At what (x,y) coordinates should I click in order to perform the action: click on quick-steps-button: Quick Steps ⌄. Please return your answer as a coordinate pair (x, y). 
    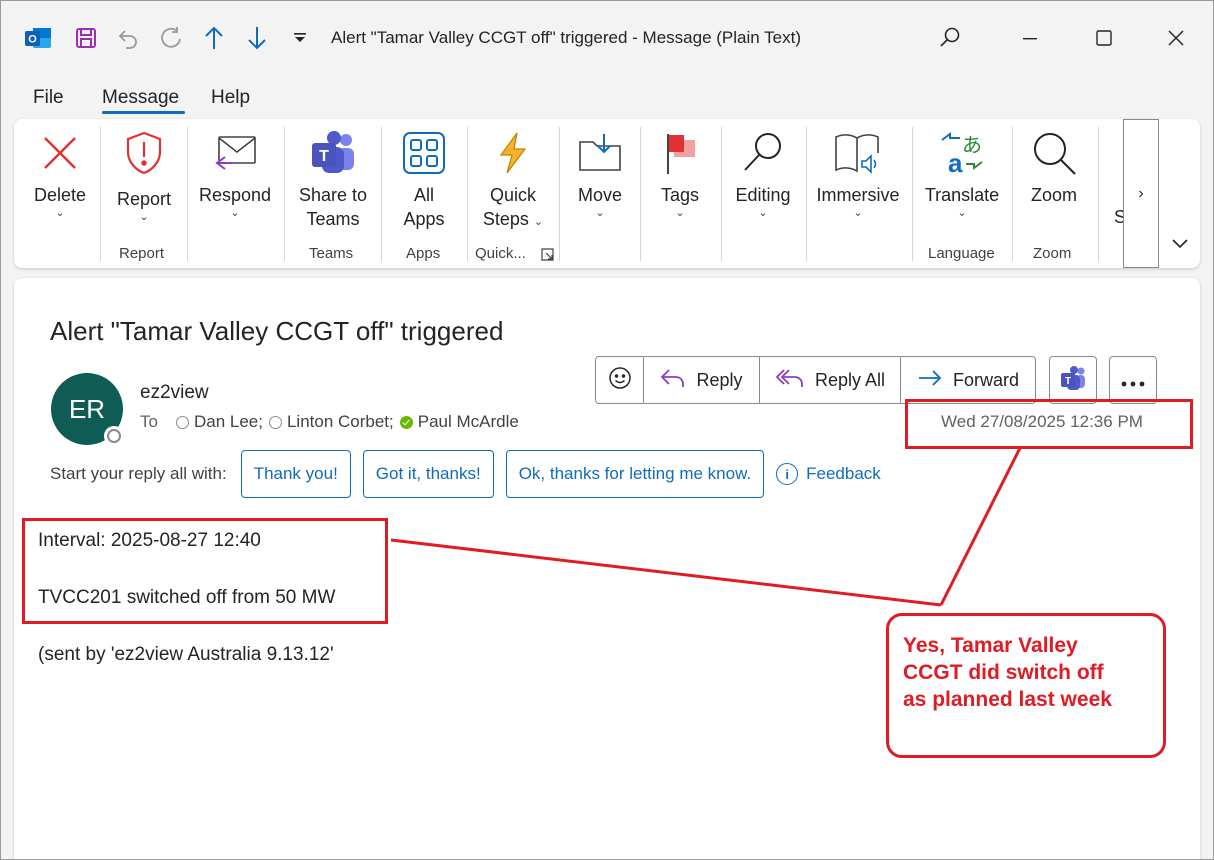
    Looking at the image, I should click on (513, 179).